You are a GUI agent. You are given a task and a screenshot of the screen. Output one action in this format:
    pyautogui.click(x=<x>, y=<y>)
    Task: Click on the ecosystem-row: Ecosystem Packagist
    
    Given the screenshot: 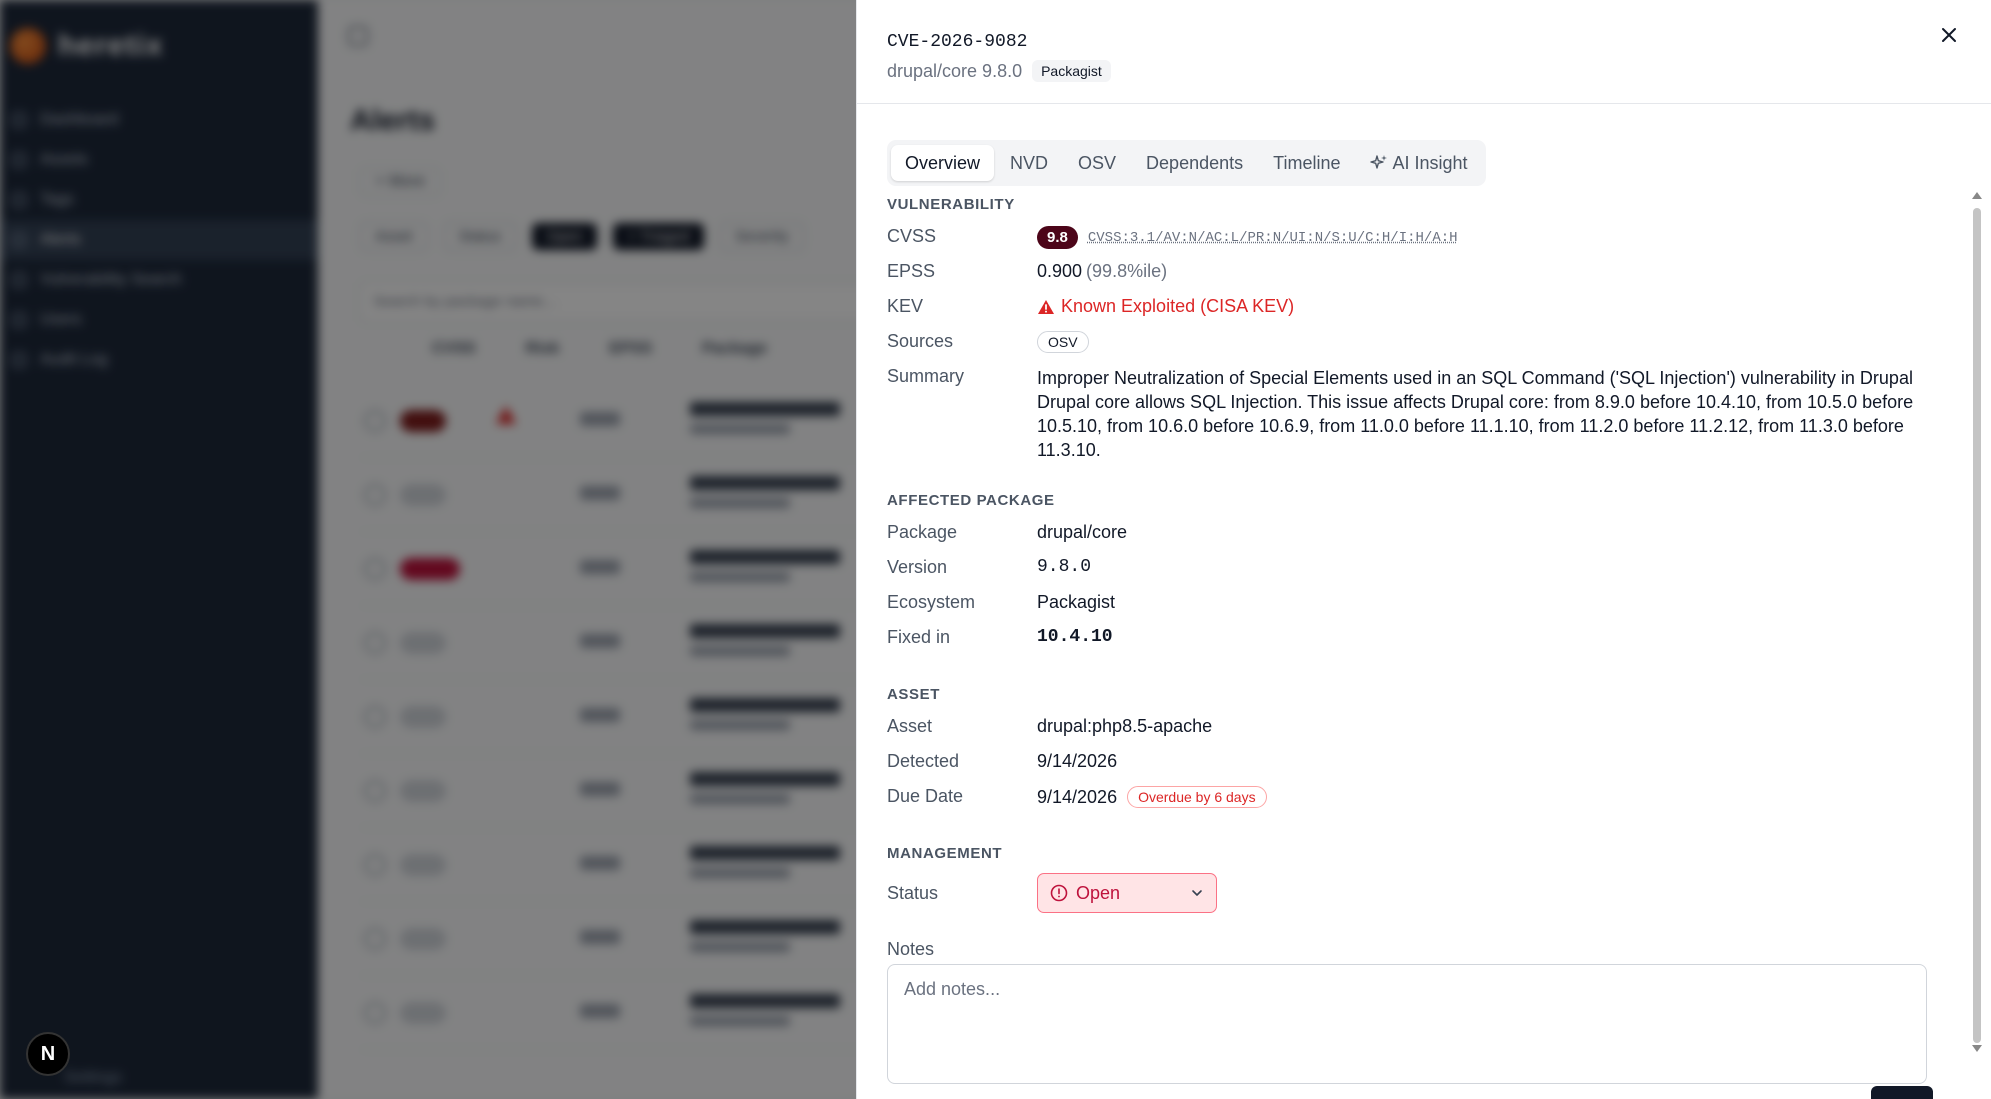 What is the action you would take?
    pyautogui.click(x=1407, y=603)
    